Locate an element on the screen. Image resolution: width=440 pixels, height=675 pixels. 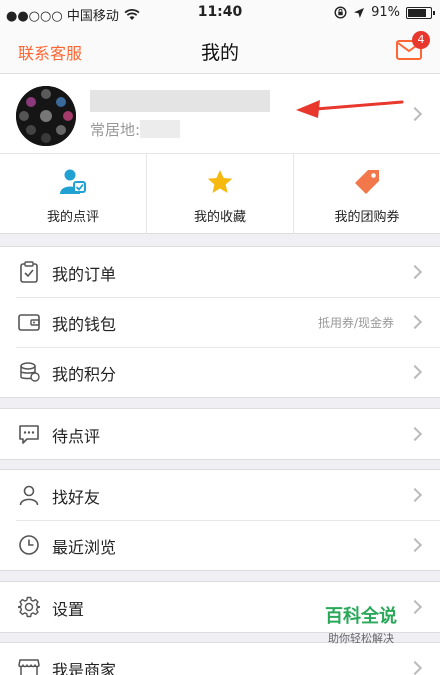
location-arrow-icon is located at coordinates (359, 12).